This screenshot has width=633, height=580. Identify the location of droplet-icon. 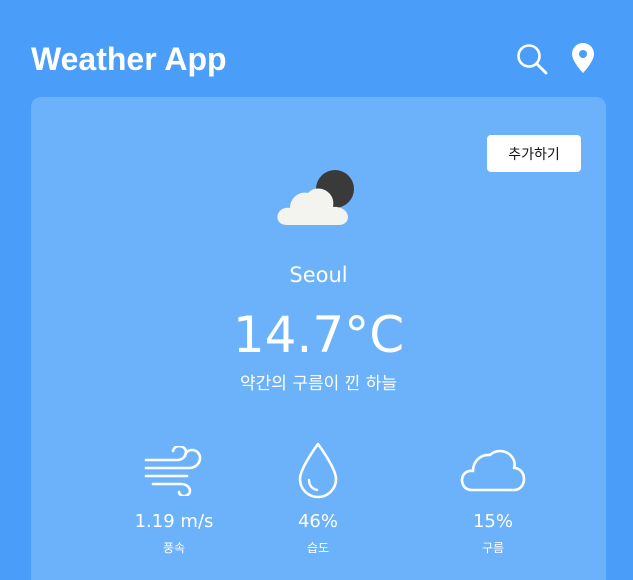
(318, 470).